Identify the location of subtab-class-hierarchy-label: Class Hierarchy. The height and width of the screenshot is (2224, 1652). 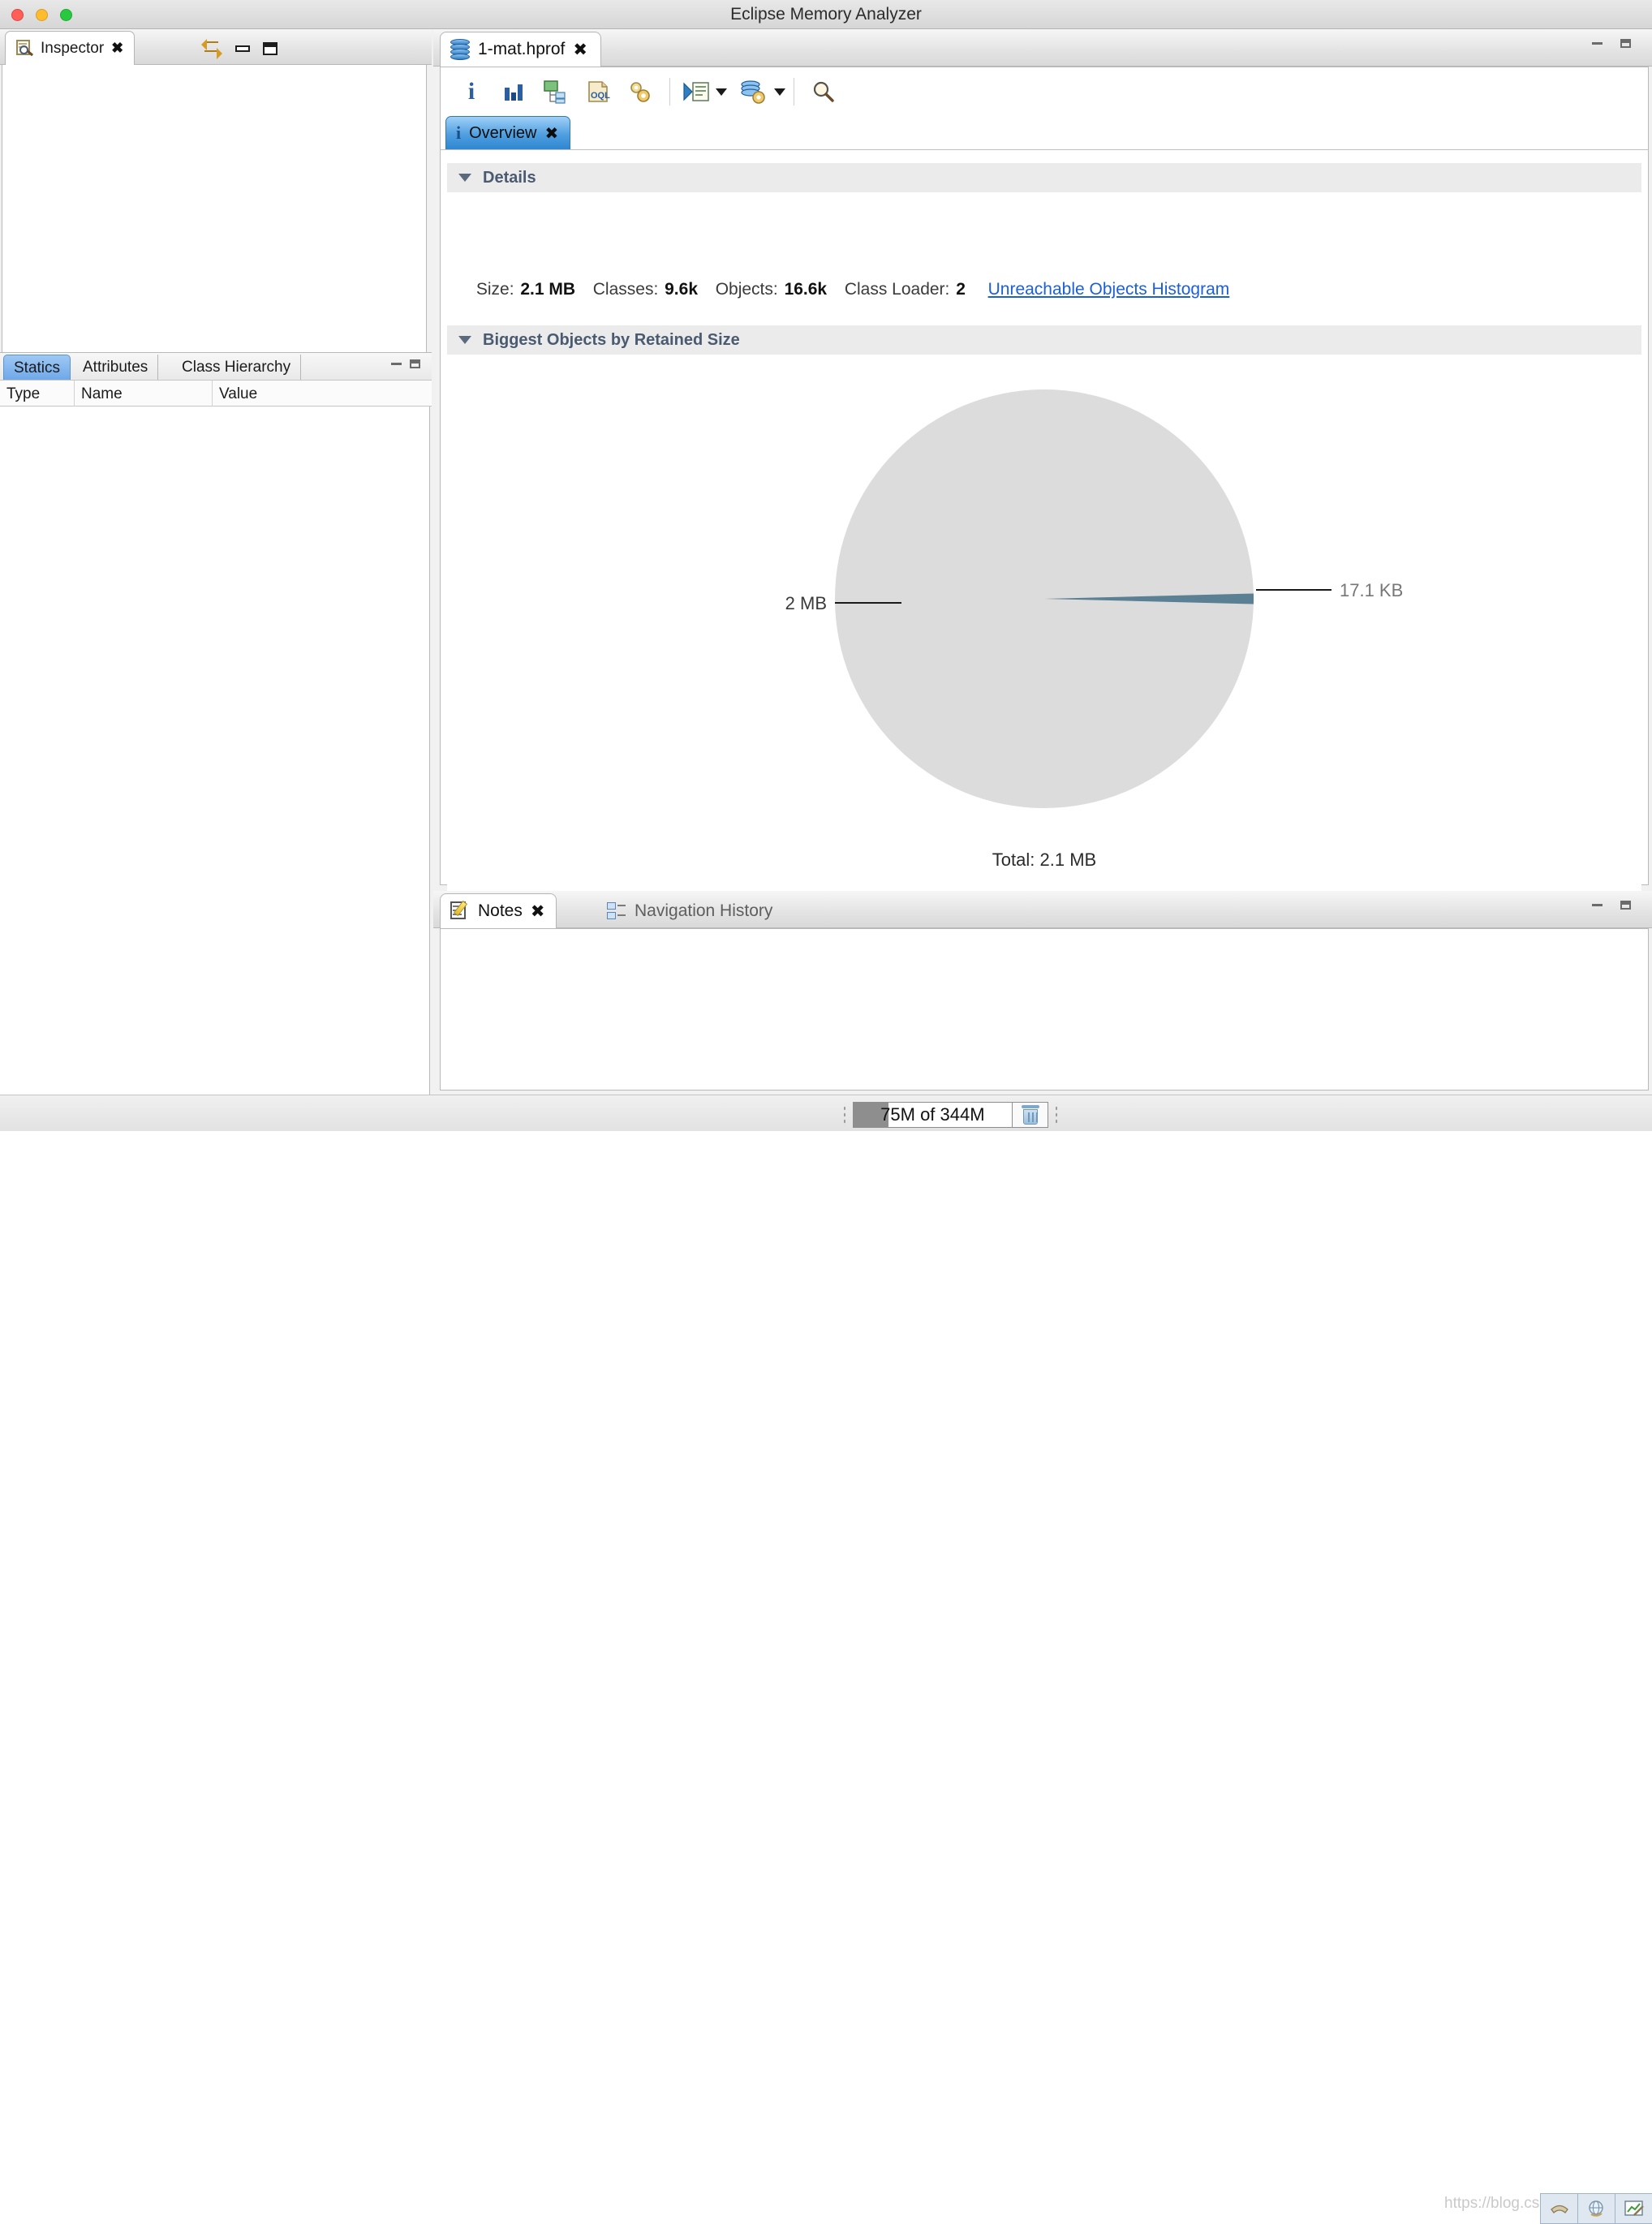
(236, 367).